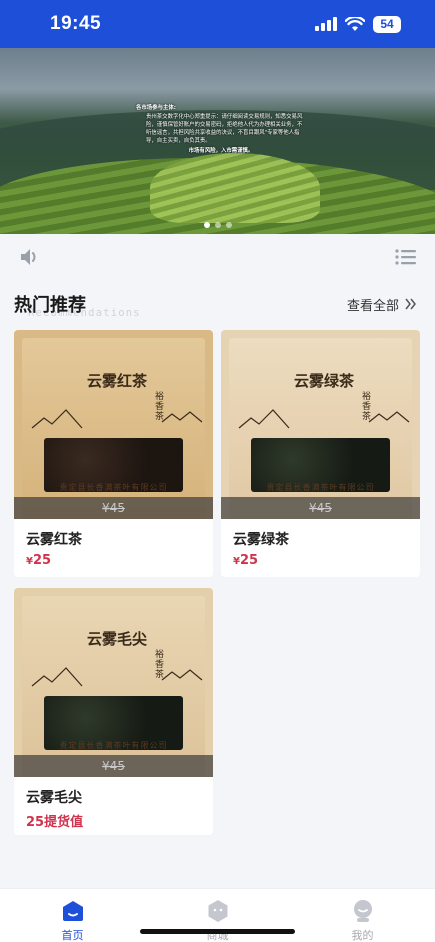 The width and height of the screenshot is (435, 942). What do you see at coordinates (410, 304) in the screenshot?
I see `double-chevron-right-icon` at bounding box center [410, 304].